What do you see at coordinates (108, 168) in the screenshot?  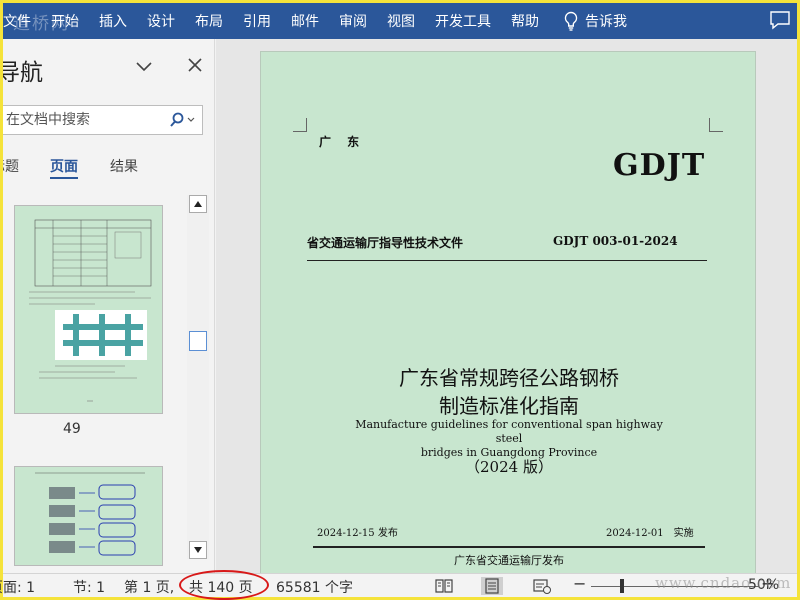 I see `nav-tabs: 标题 页面 结果` at bounding box center [108, 168].